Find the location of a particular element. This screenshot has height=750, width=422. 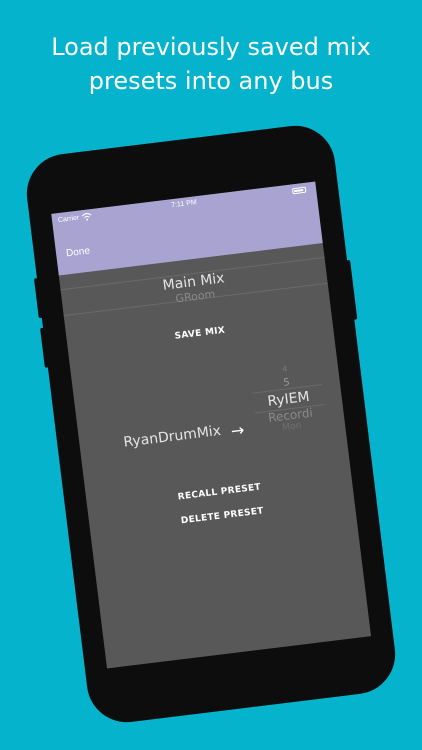

done-button: Done is located at coordinates (78, 253).